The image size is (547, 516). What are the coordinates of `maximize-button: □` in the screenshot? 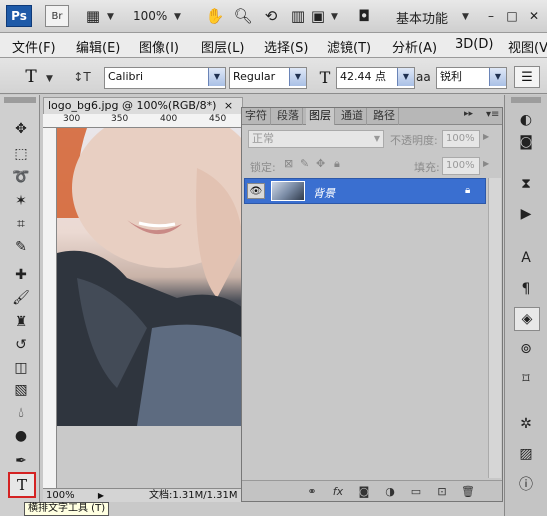 It's located at (512, 16).